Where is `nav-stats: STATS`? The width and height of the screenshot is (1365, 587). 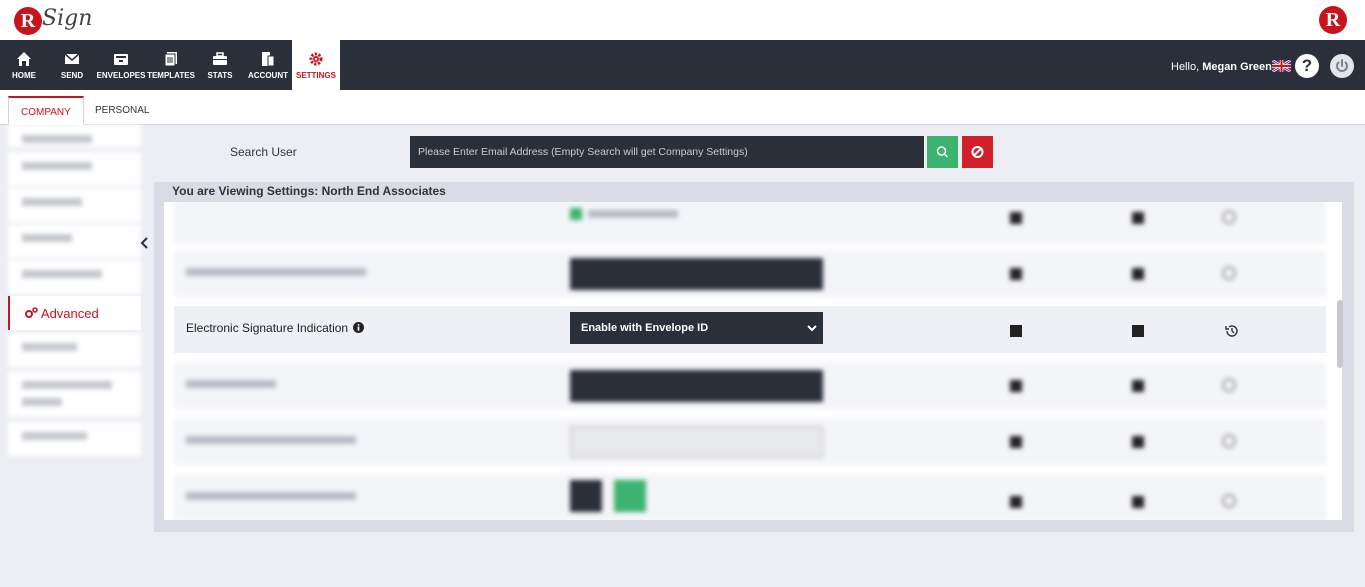 nav-stats: STATS is located at coordinates (220, 65).